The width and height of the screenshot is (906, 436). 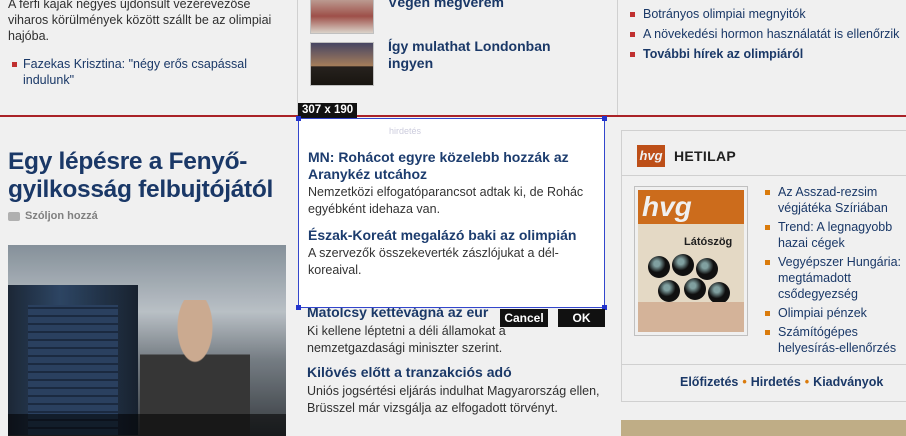 I want to click on article-title: Kilövés előtt a tranzakciós adó, so click(x=409, y=372).